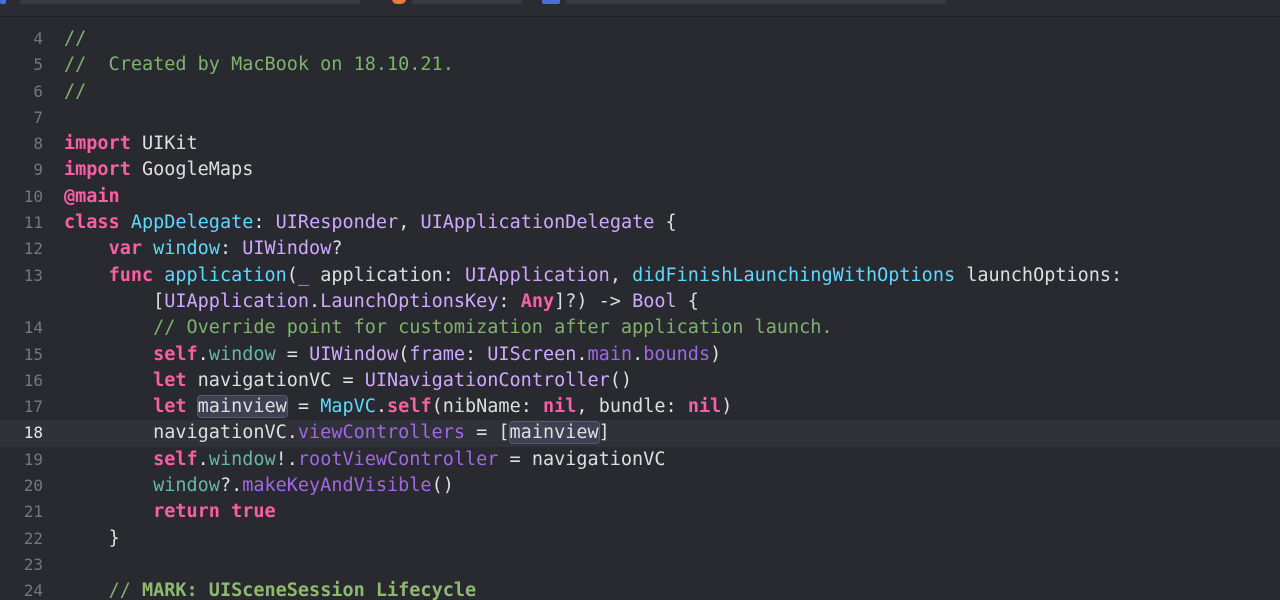  I want to click on jump-bar, so click(640, 8).